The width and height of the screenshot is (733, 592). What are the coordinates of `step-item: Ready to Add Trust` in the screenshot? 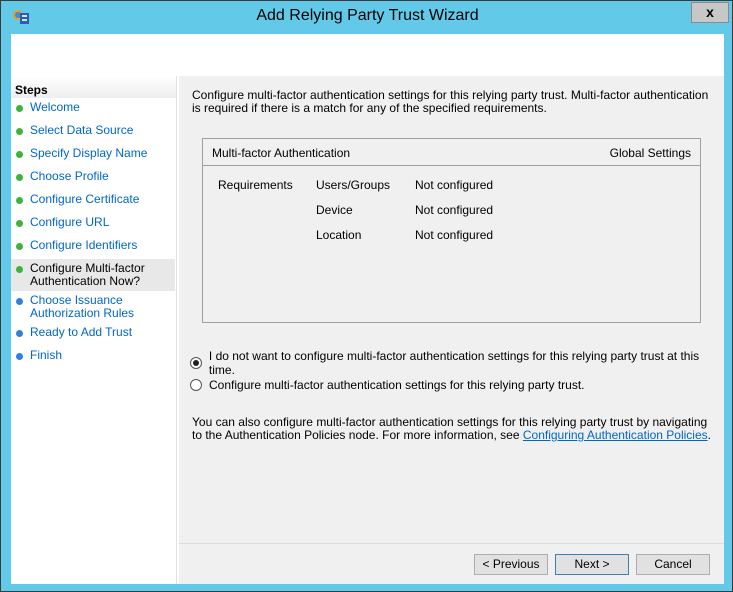 It's located at (93, 334).